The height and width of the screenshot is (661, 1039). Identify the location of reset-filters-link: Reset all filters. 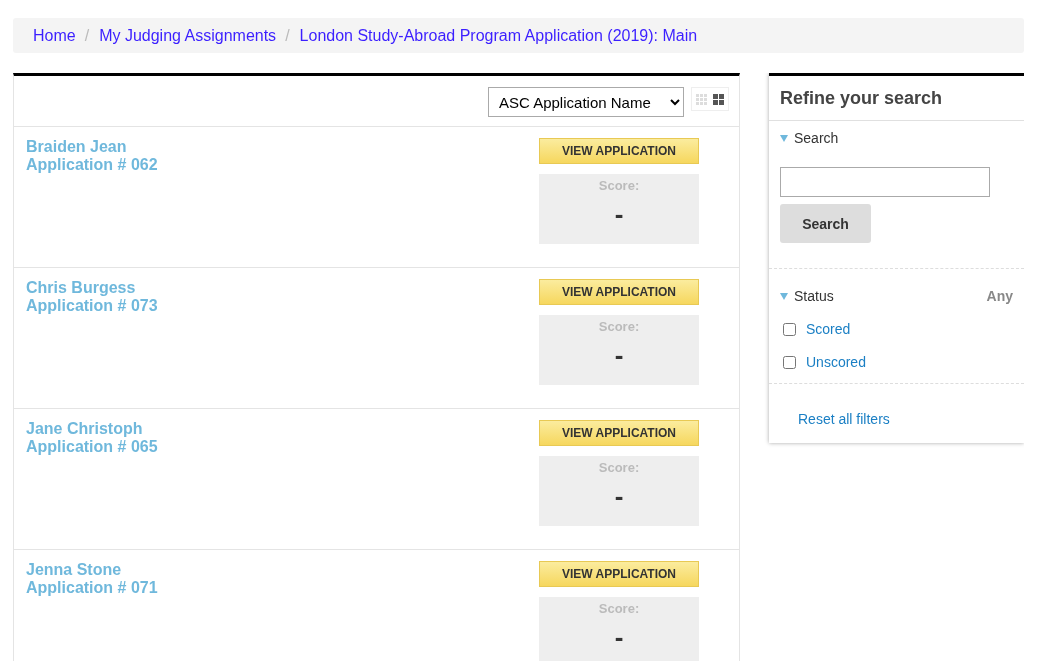
(896, 413).